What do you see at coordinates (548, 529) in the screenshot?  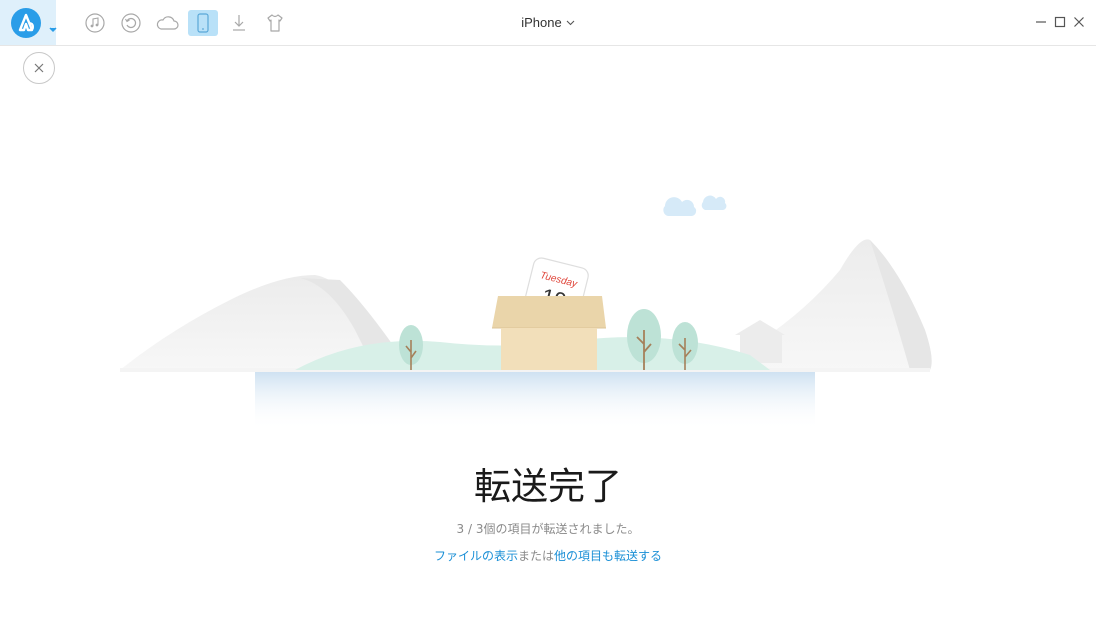 I see `transfer-summary: 3 / 3個の項目が転送されました。` at bounding box center [548, 529].